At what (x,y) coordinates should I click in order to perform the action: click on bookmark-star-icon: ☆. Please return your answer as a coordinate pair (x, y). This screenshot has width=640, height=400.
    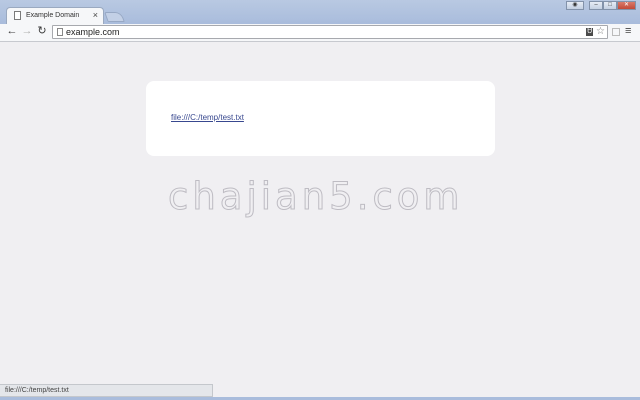
    Looking at the image, I should click on (600, 32).